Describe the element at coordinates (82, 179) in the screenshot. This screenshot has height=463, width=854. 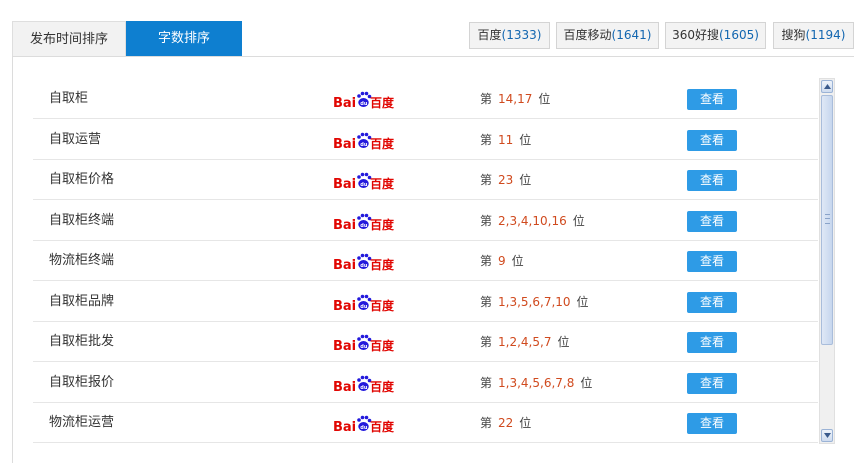
I see `keyword-label: 自取柜价格` at that location.